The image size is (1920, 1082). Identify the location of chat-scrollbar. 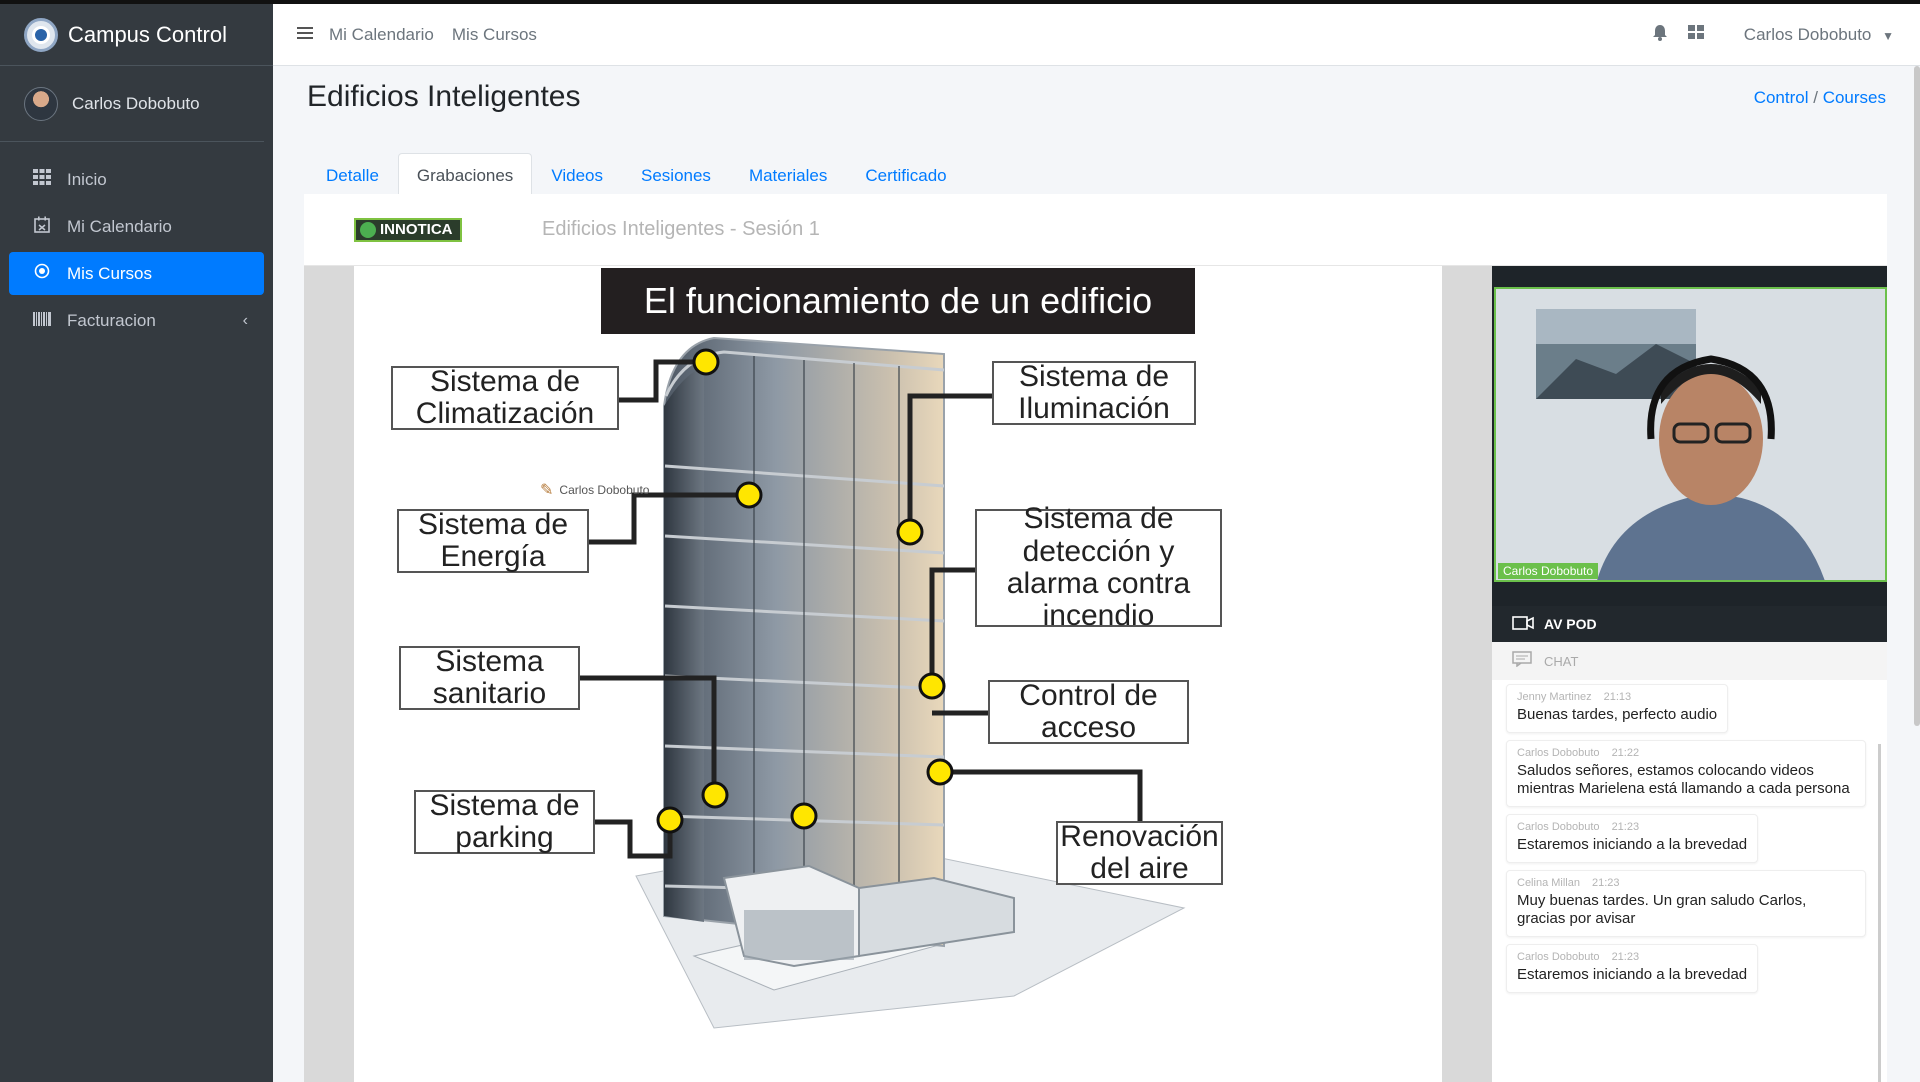
(1879, 913).